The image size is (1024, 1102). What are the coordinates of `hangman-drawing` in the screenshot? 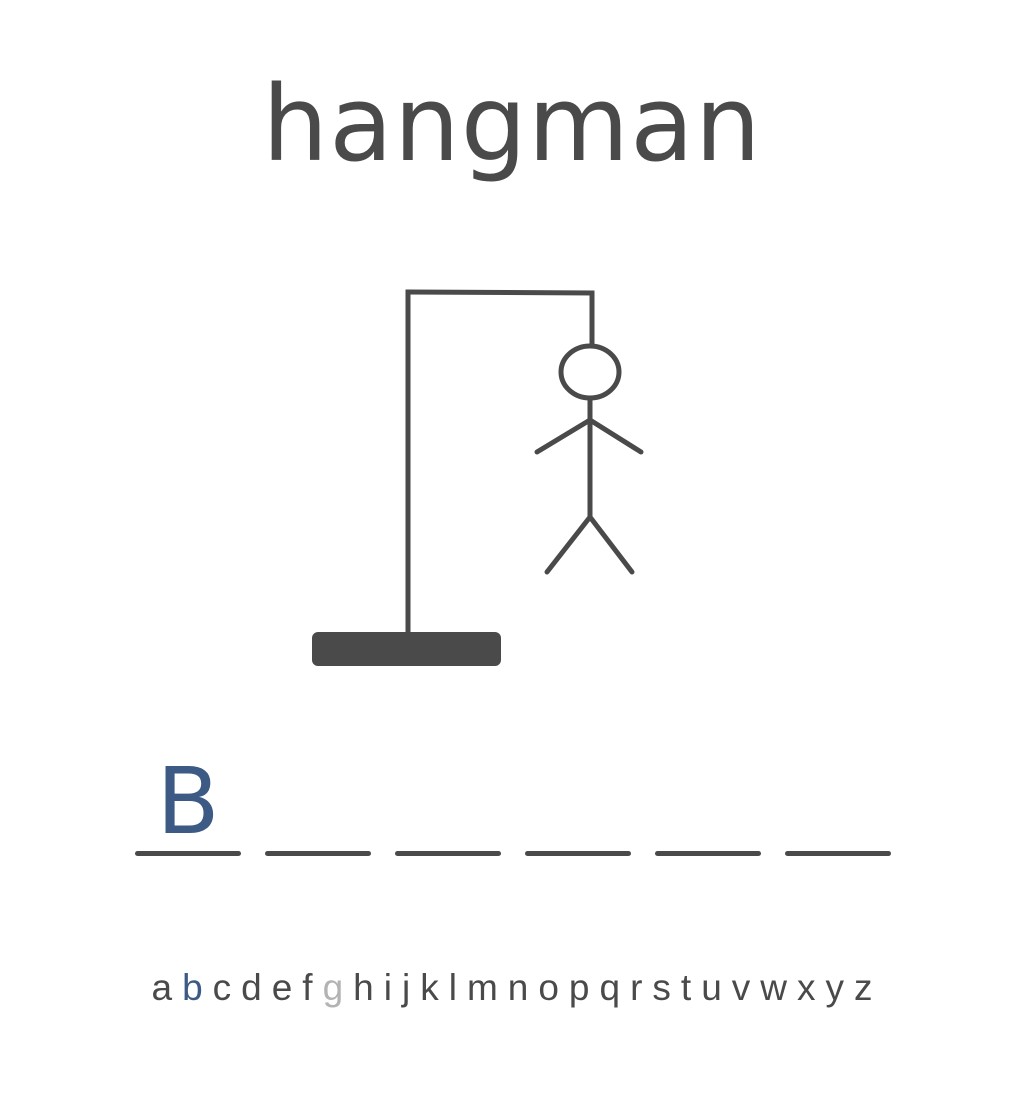 It's located at (478, 477).